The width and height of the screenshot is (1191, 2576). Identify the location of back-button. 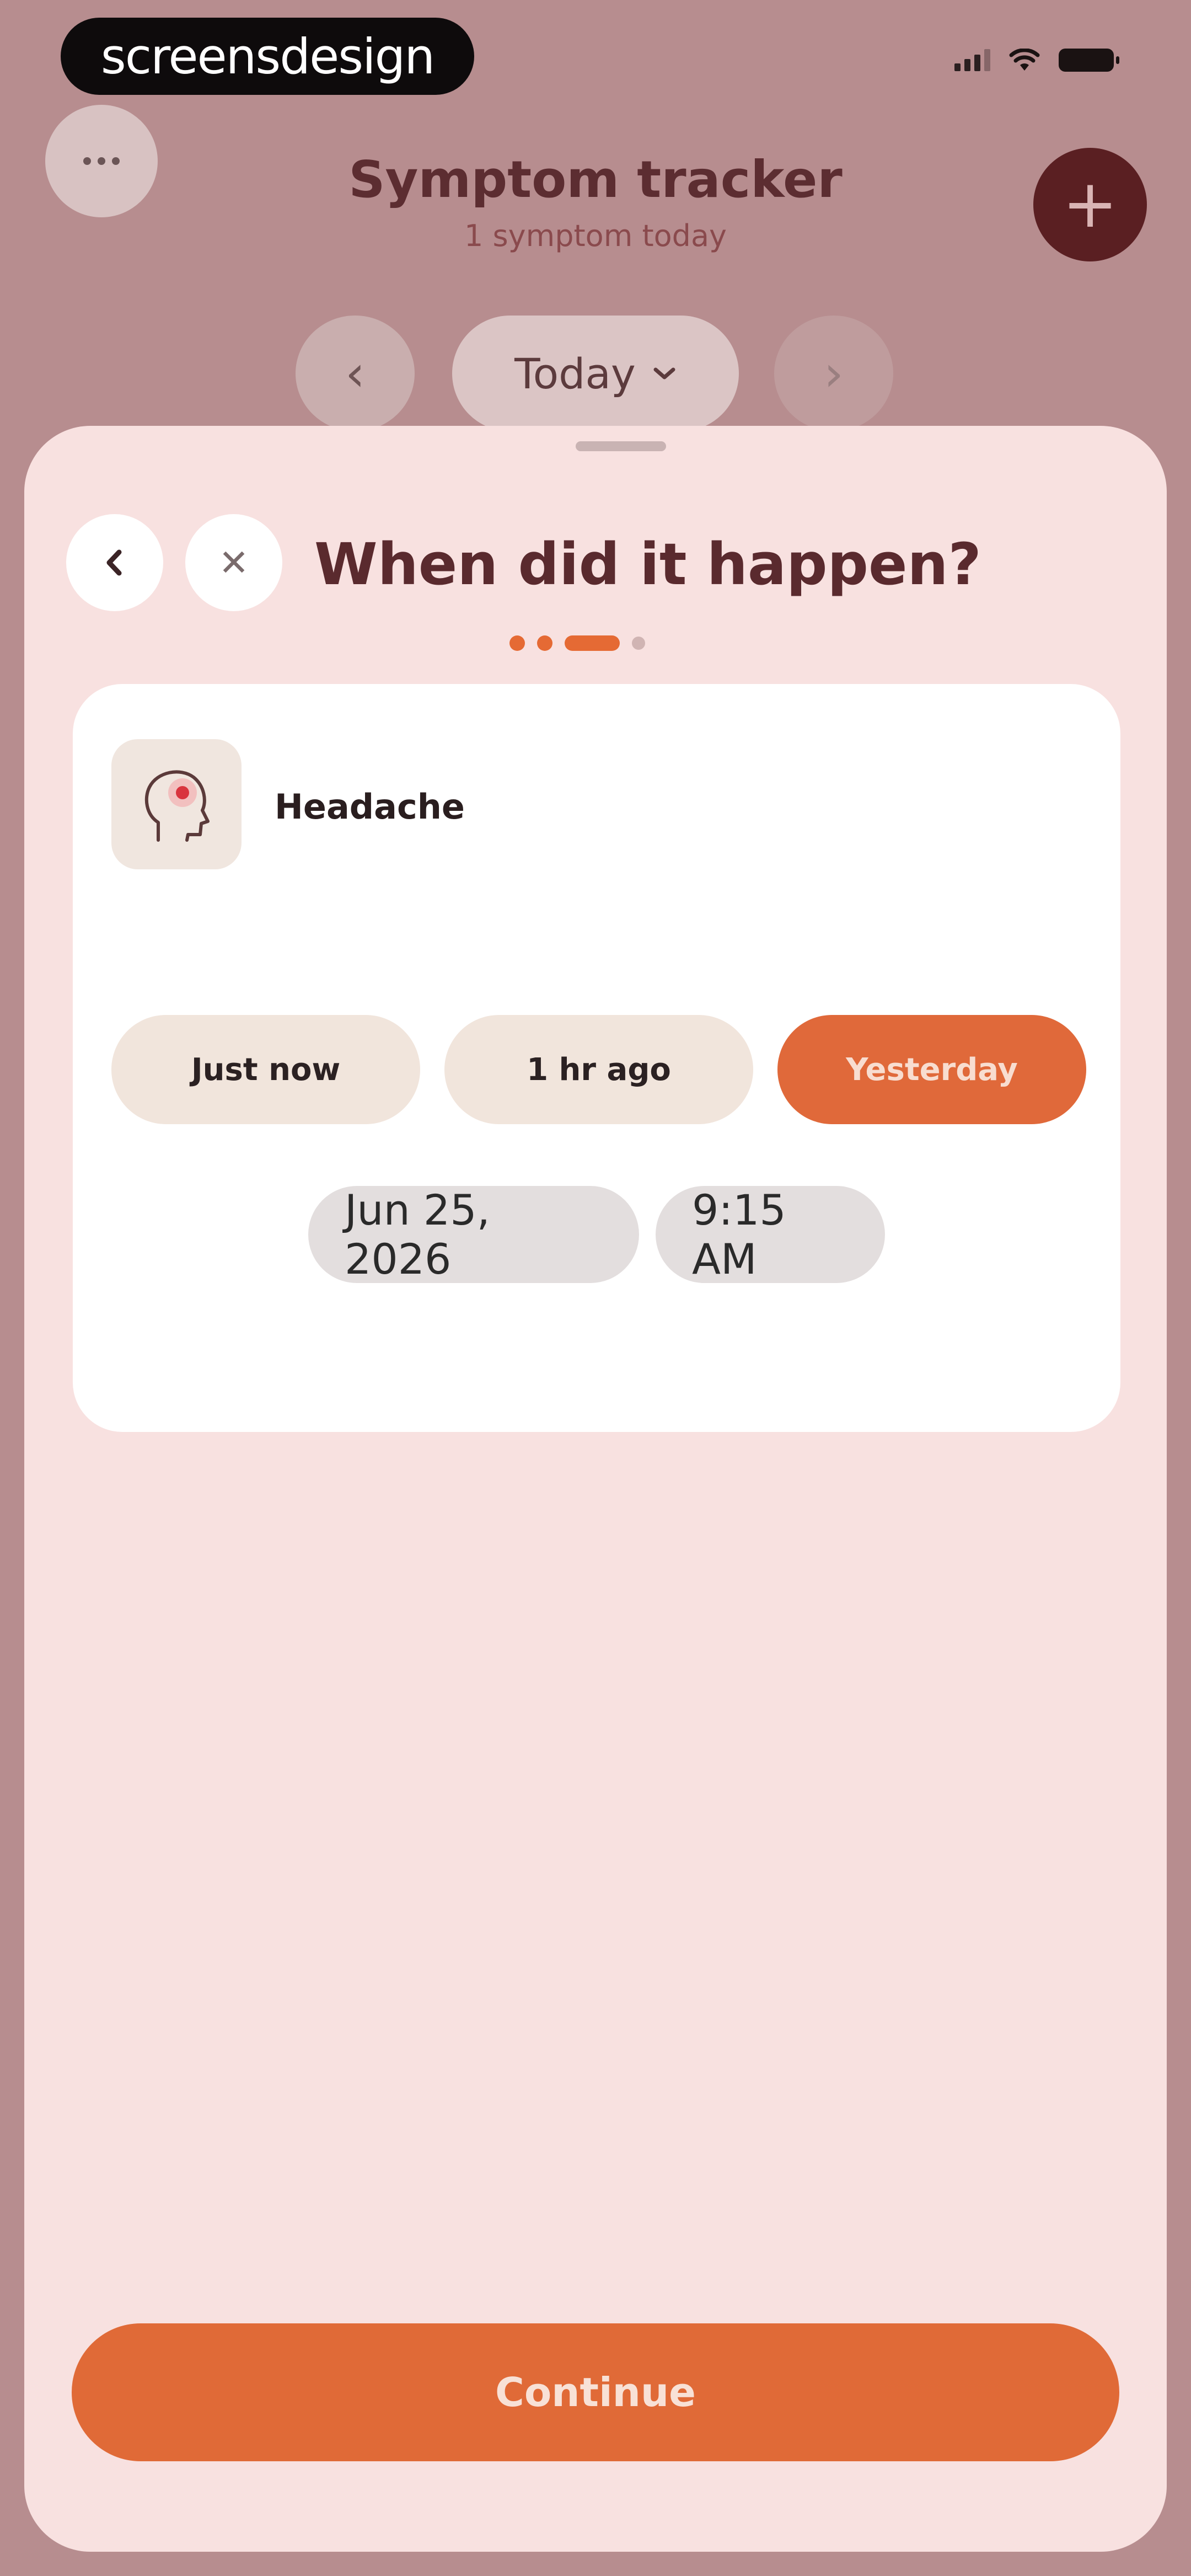
(114, 562).